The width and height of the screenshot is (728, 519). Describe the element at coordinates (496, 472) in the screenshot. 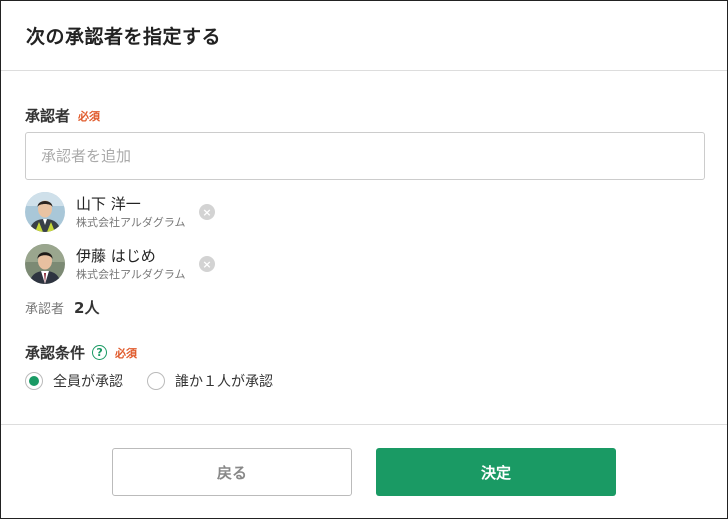

I see `confirm-button: 決定` at that location.